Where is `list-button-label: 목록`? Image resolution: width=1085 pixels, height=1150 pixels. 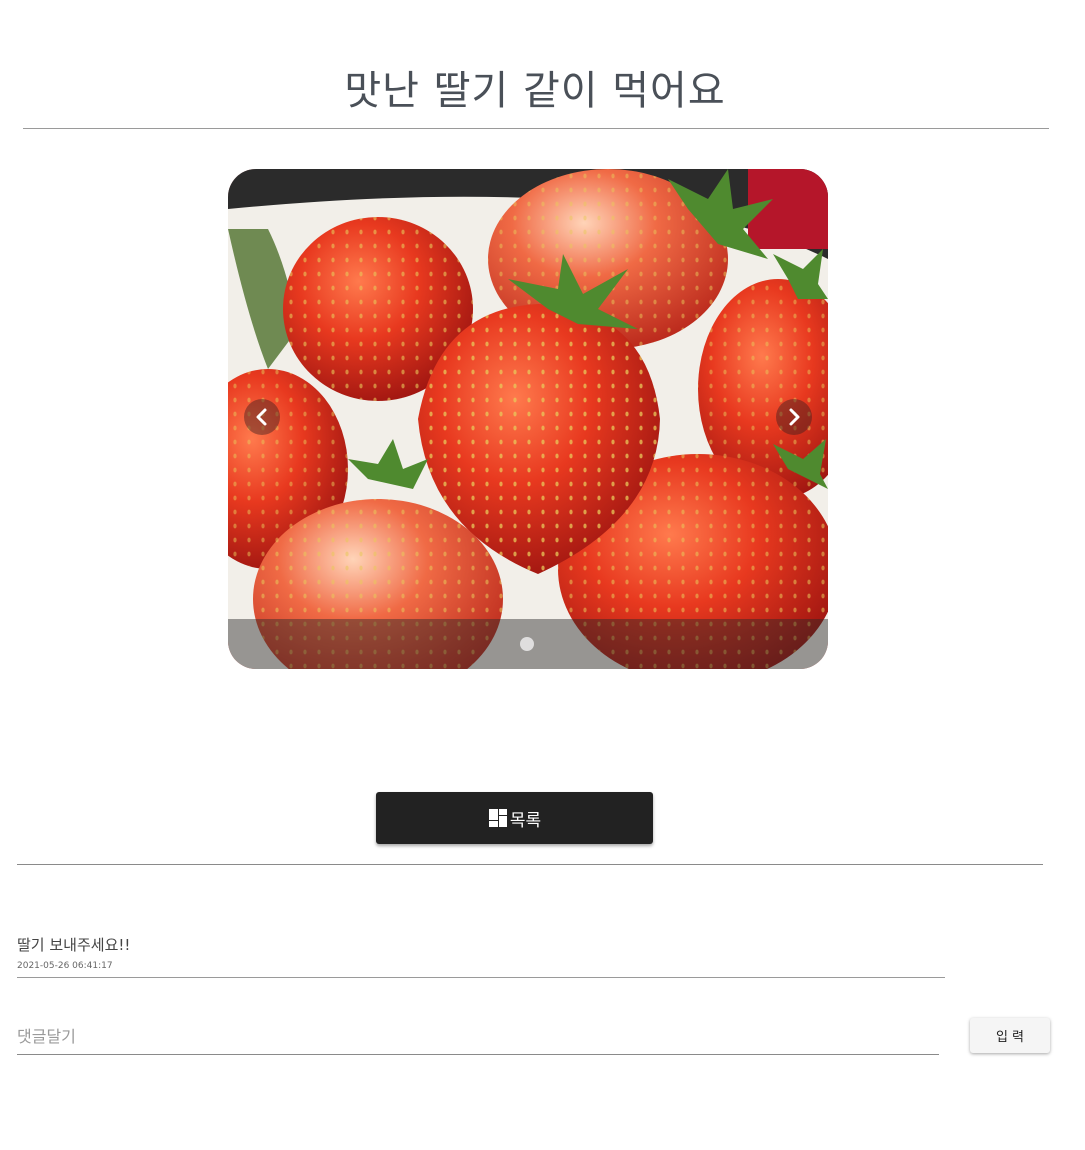
list-button-label: 목록 is located at coordinates (525, 820).